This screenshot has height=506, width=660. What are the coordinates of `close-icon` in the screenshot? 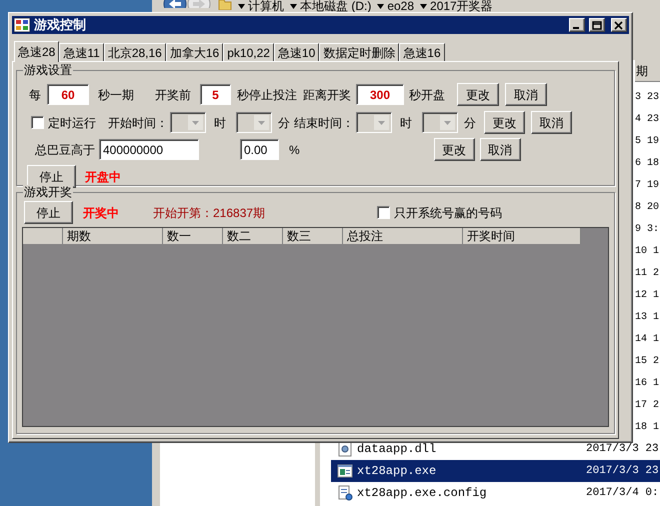 It's located at (619, 25).